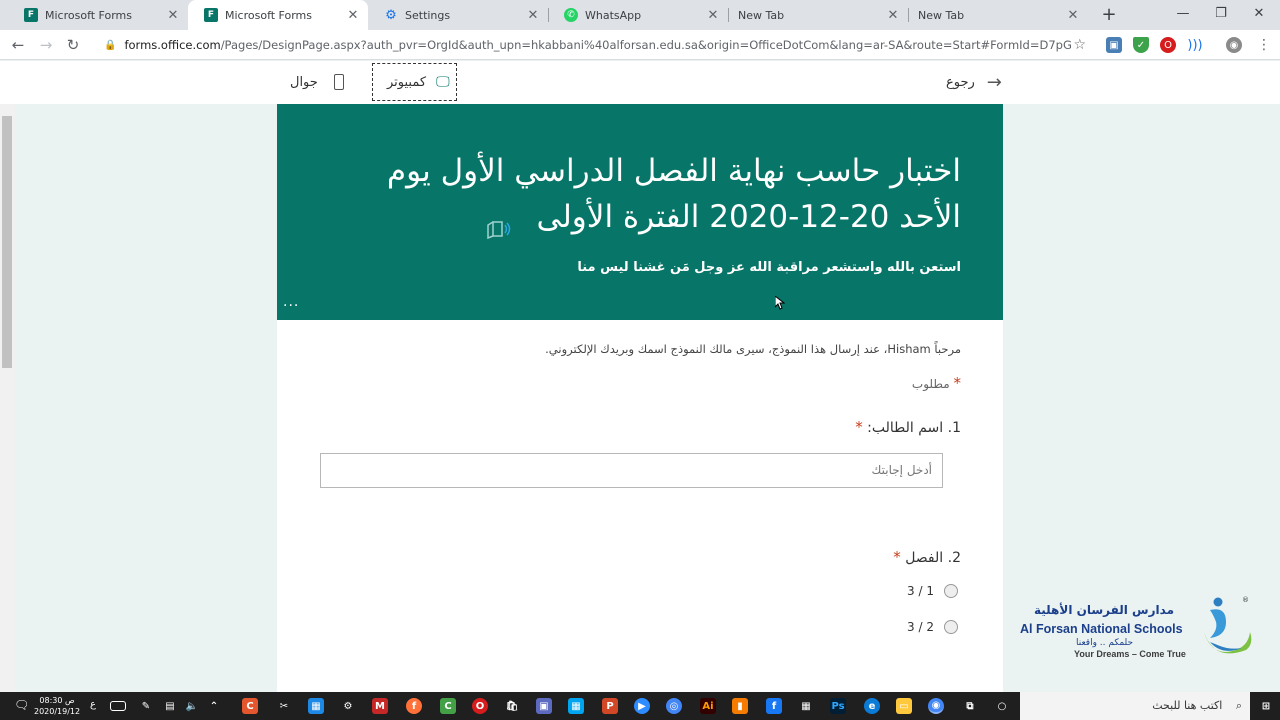 The width and height of the screenshot is (1280, 720). I want to click on network-icon: ▤, so click(170, 706).